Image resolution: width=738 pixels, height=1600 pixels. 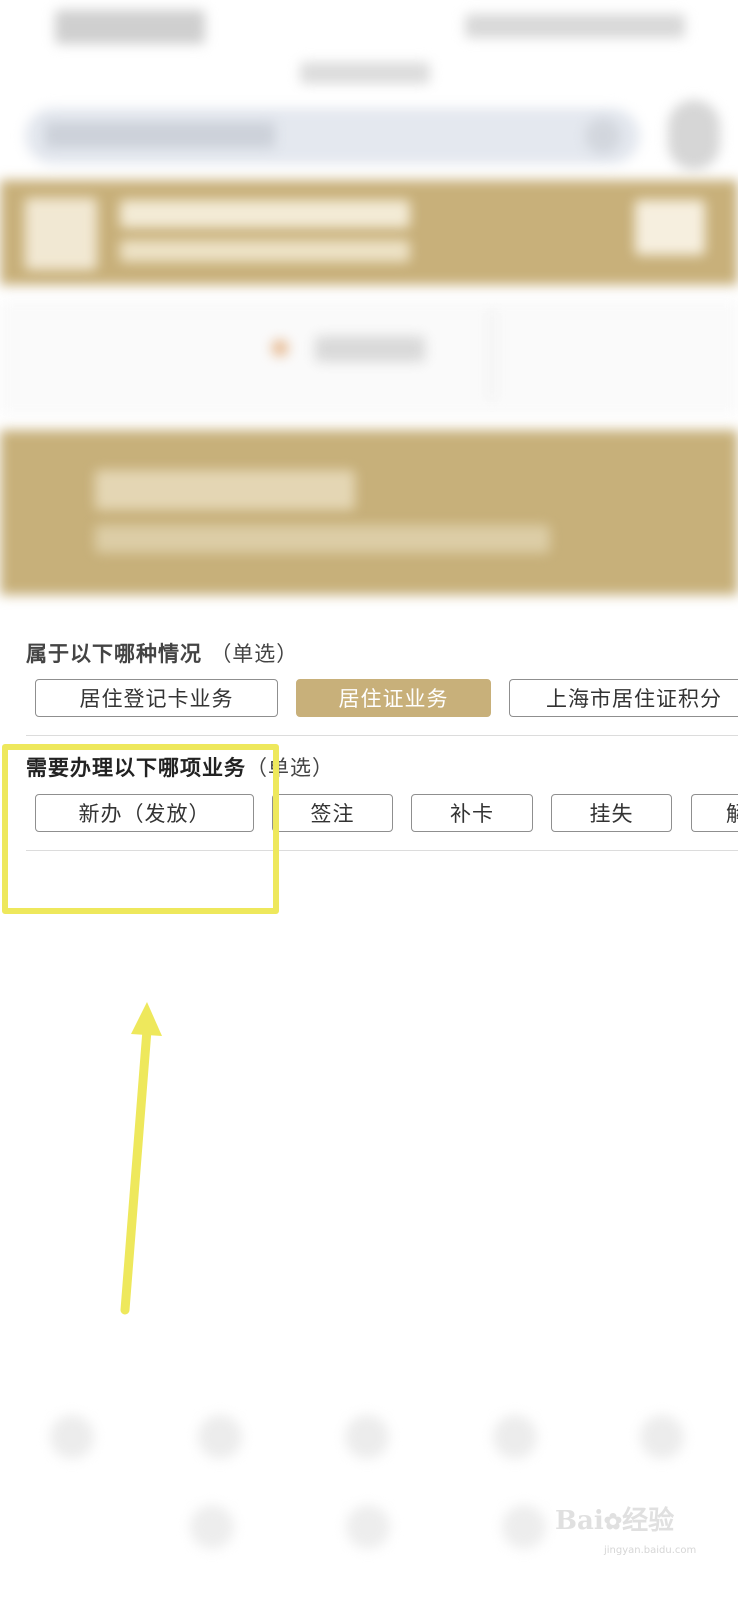 What do you see at coordinates (136, 1170) in the screenshot?
I see `arrow-shaft` at bounding box center [136, 1170].